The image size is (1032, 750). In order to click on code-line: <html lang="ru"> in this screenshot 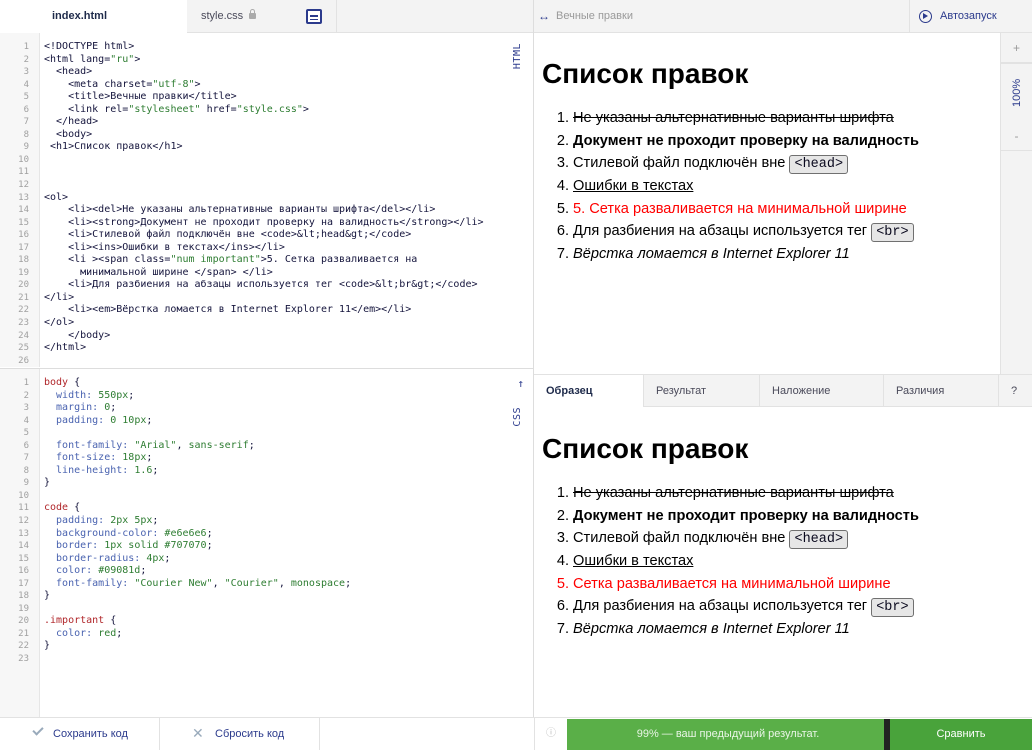, I will do `click(278, 60)`.